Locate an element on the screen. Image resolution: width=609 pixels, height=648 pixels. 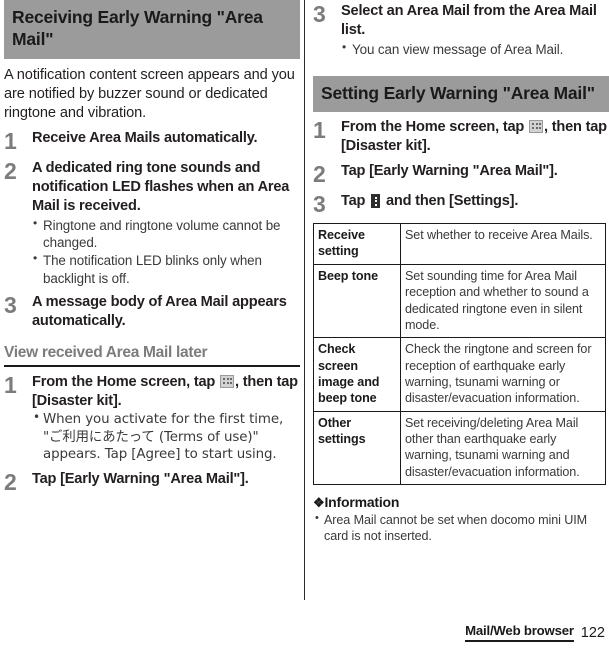
table-cell-value: Set whether to receive Area Mails. is located at coordinates (503, 244).